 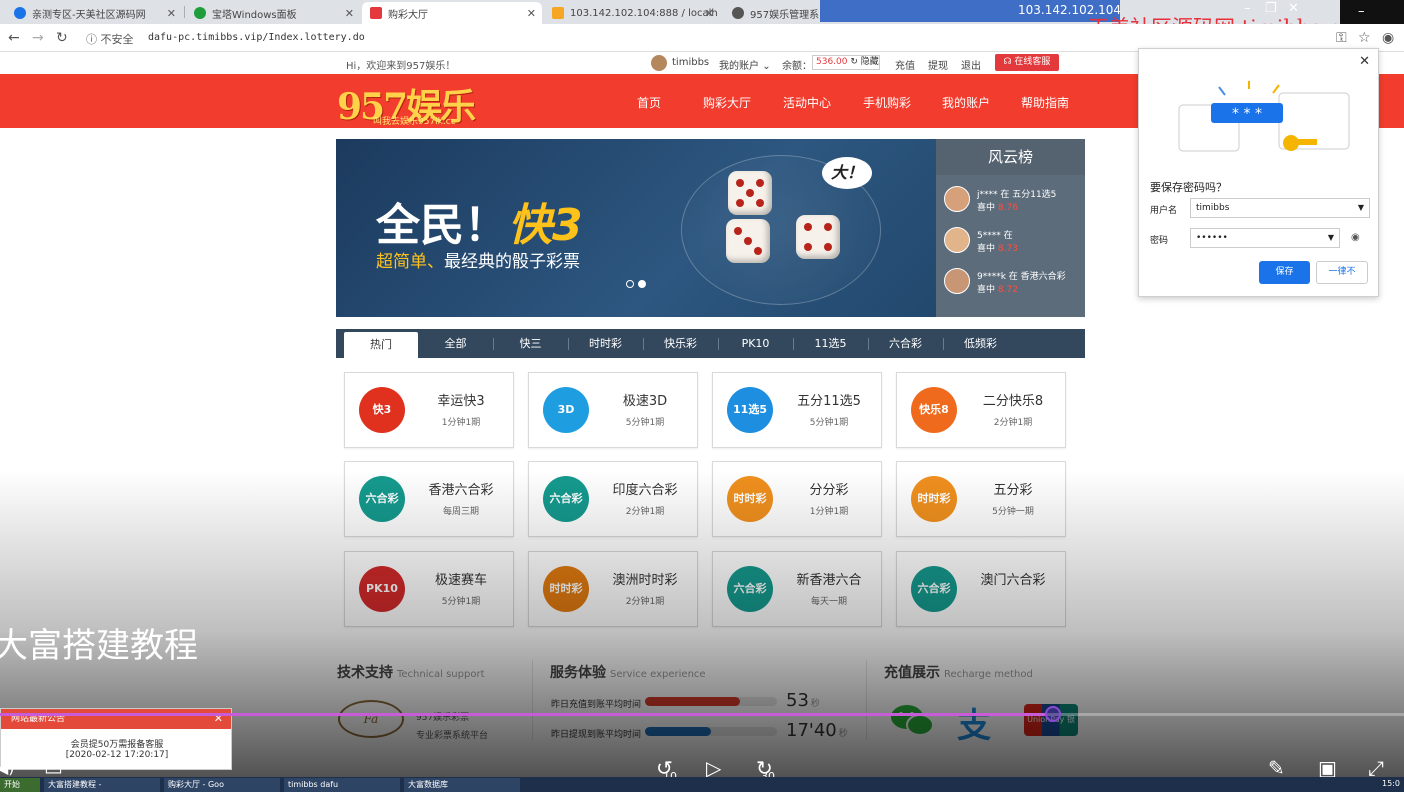 I want to click on reload-icon: ↻, so click(x=62, y=38).